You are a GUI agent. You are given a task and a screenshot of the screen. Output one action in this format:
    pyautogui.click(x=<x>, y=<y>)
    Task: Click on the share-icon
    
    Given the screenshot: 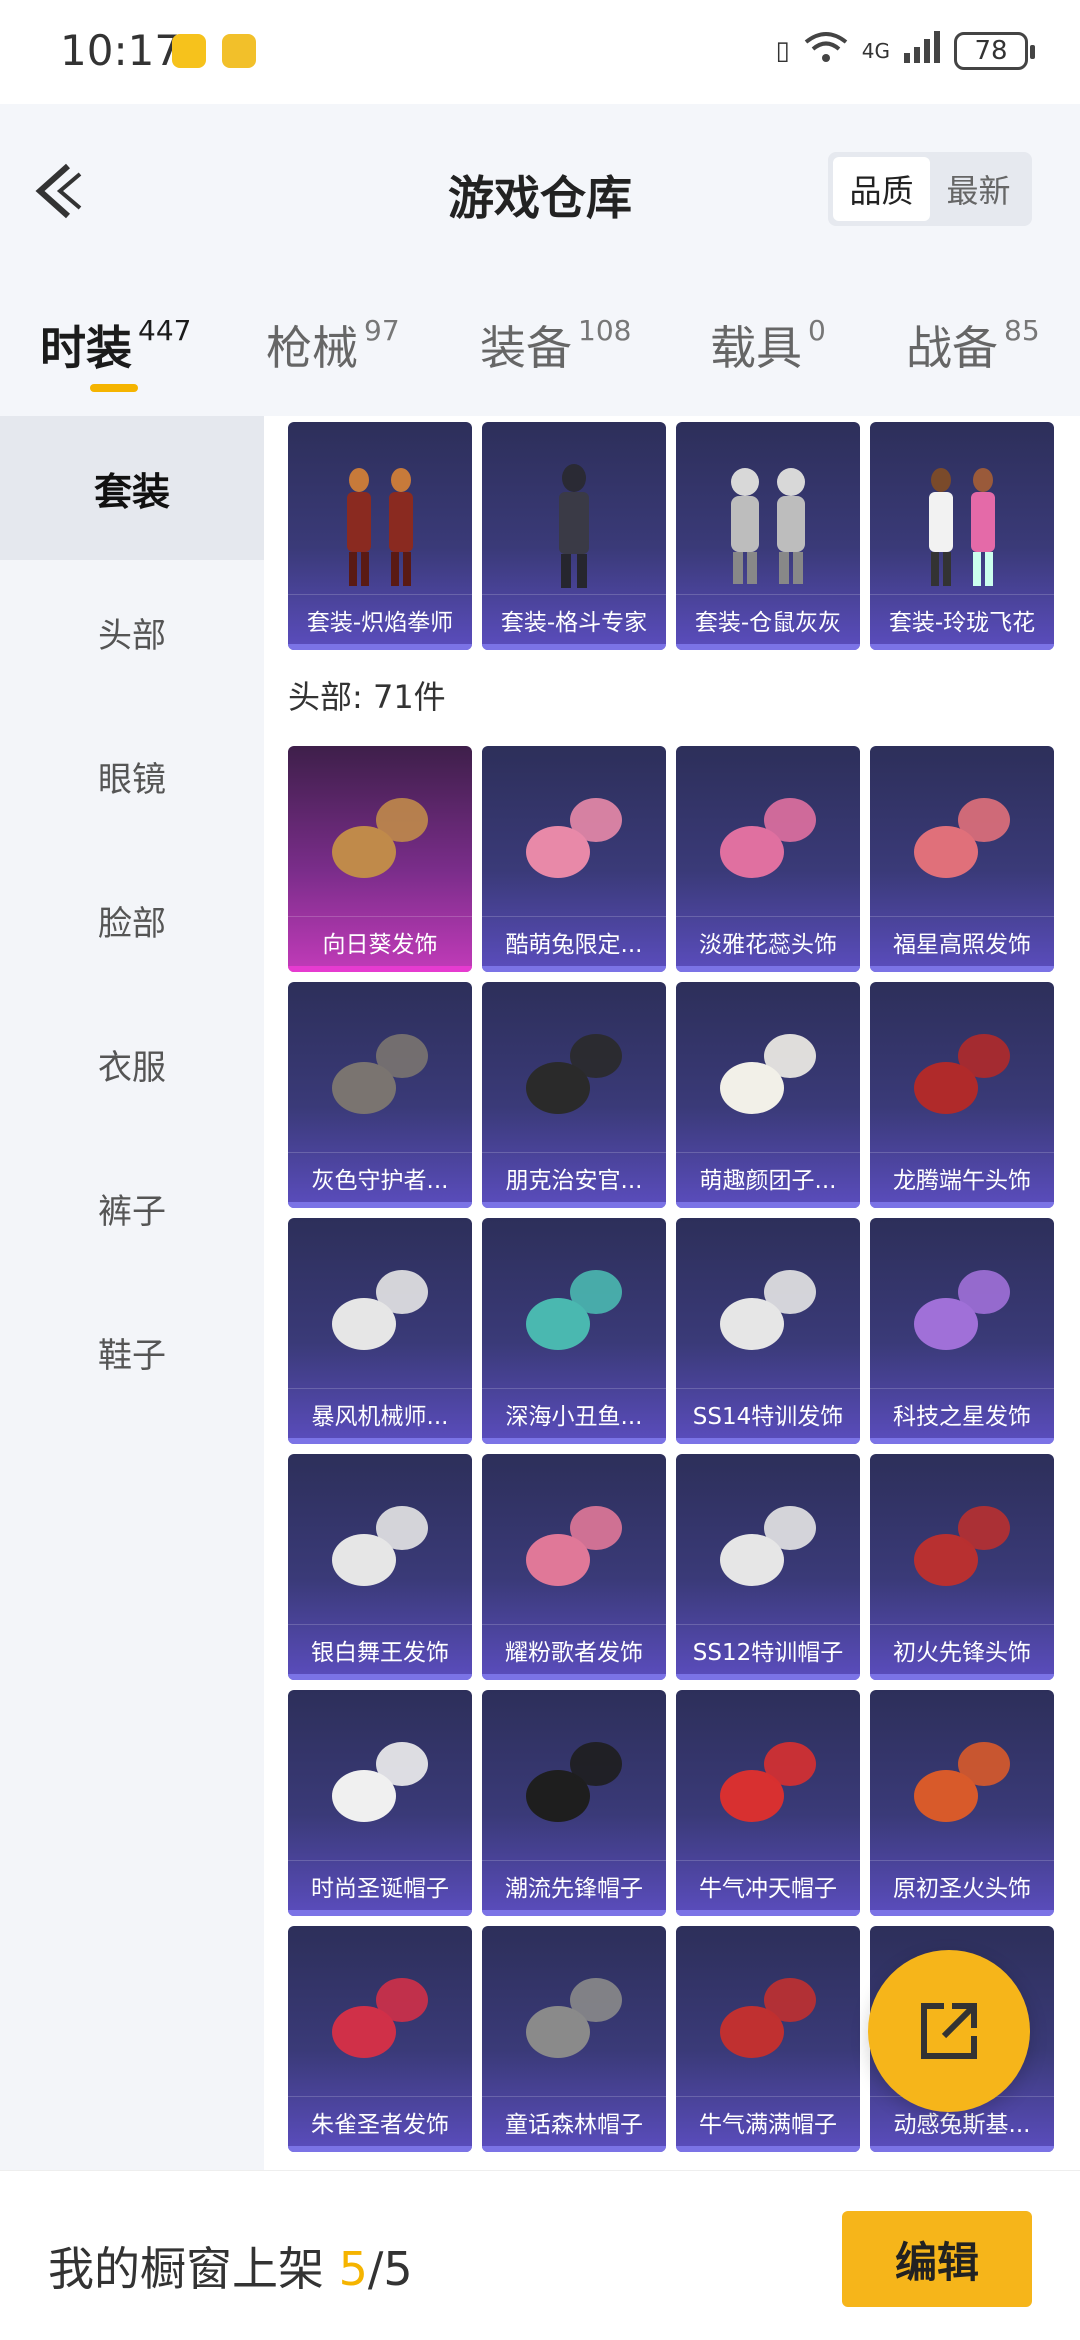 What is the action you would take?
    pyautogui.click(x=949, y=2031)
    